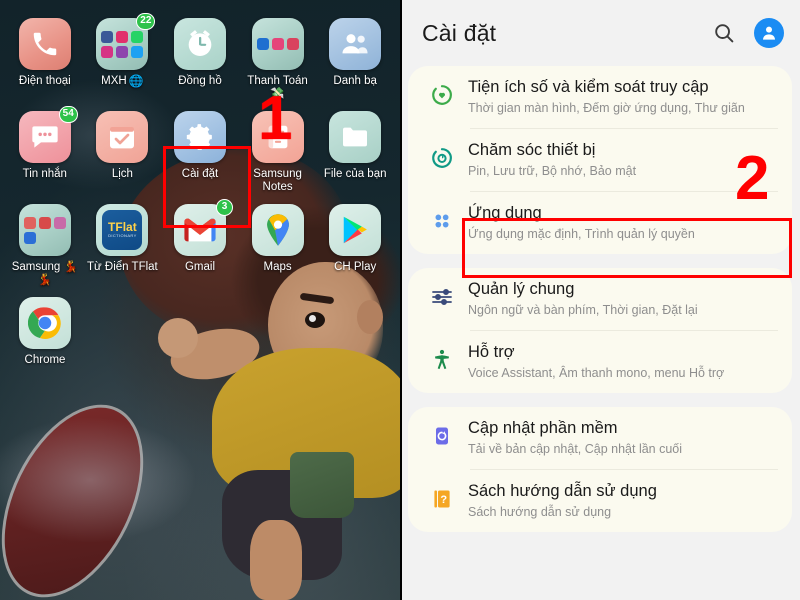 Image resolution: width=800 pixels, height=600 pixels. I want to click on app-lich: Lịch, so click(123, 152).